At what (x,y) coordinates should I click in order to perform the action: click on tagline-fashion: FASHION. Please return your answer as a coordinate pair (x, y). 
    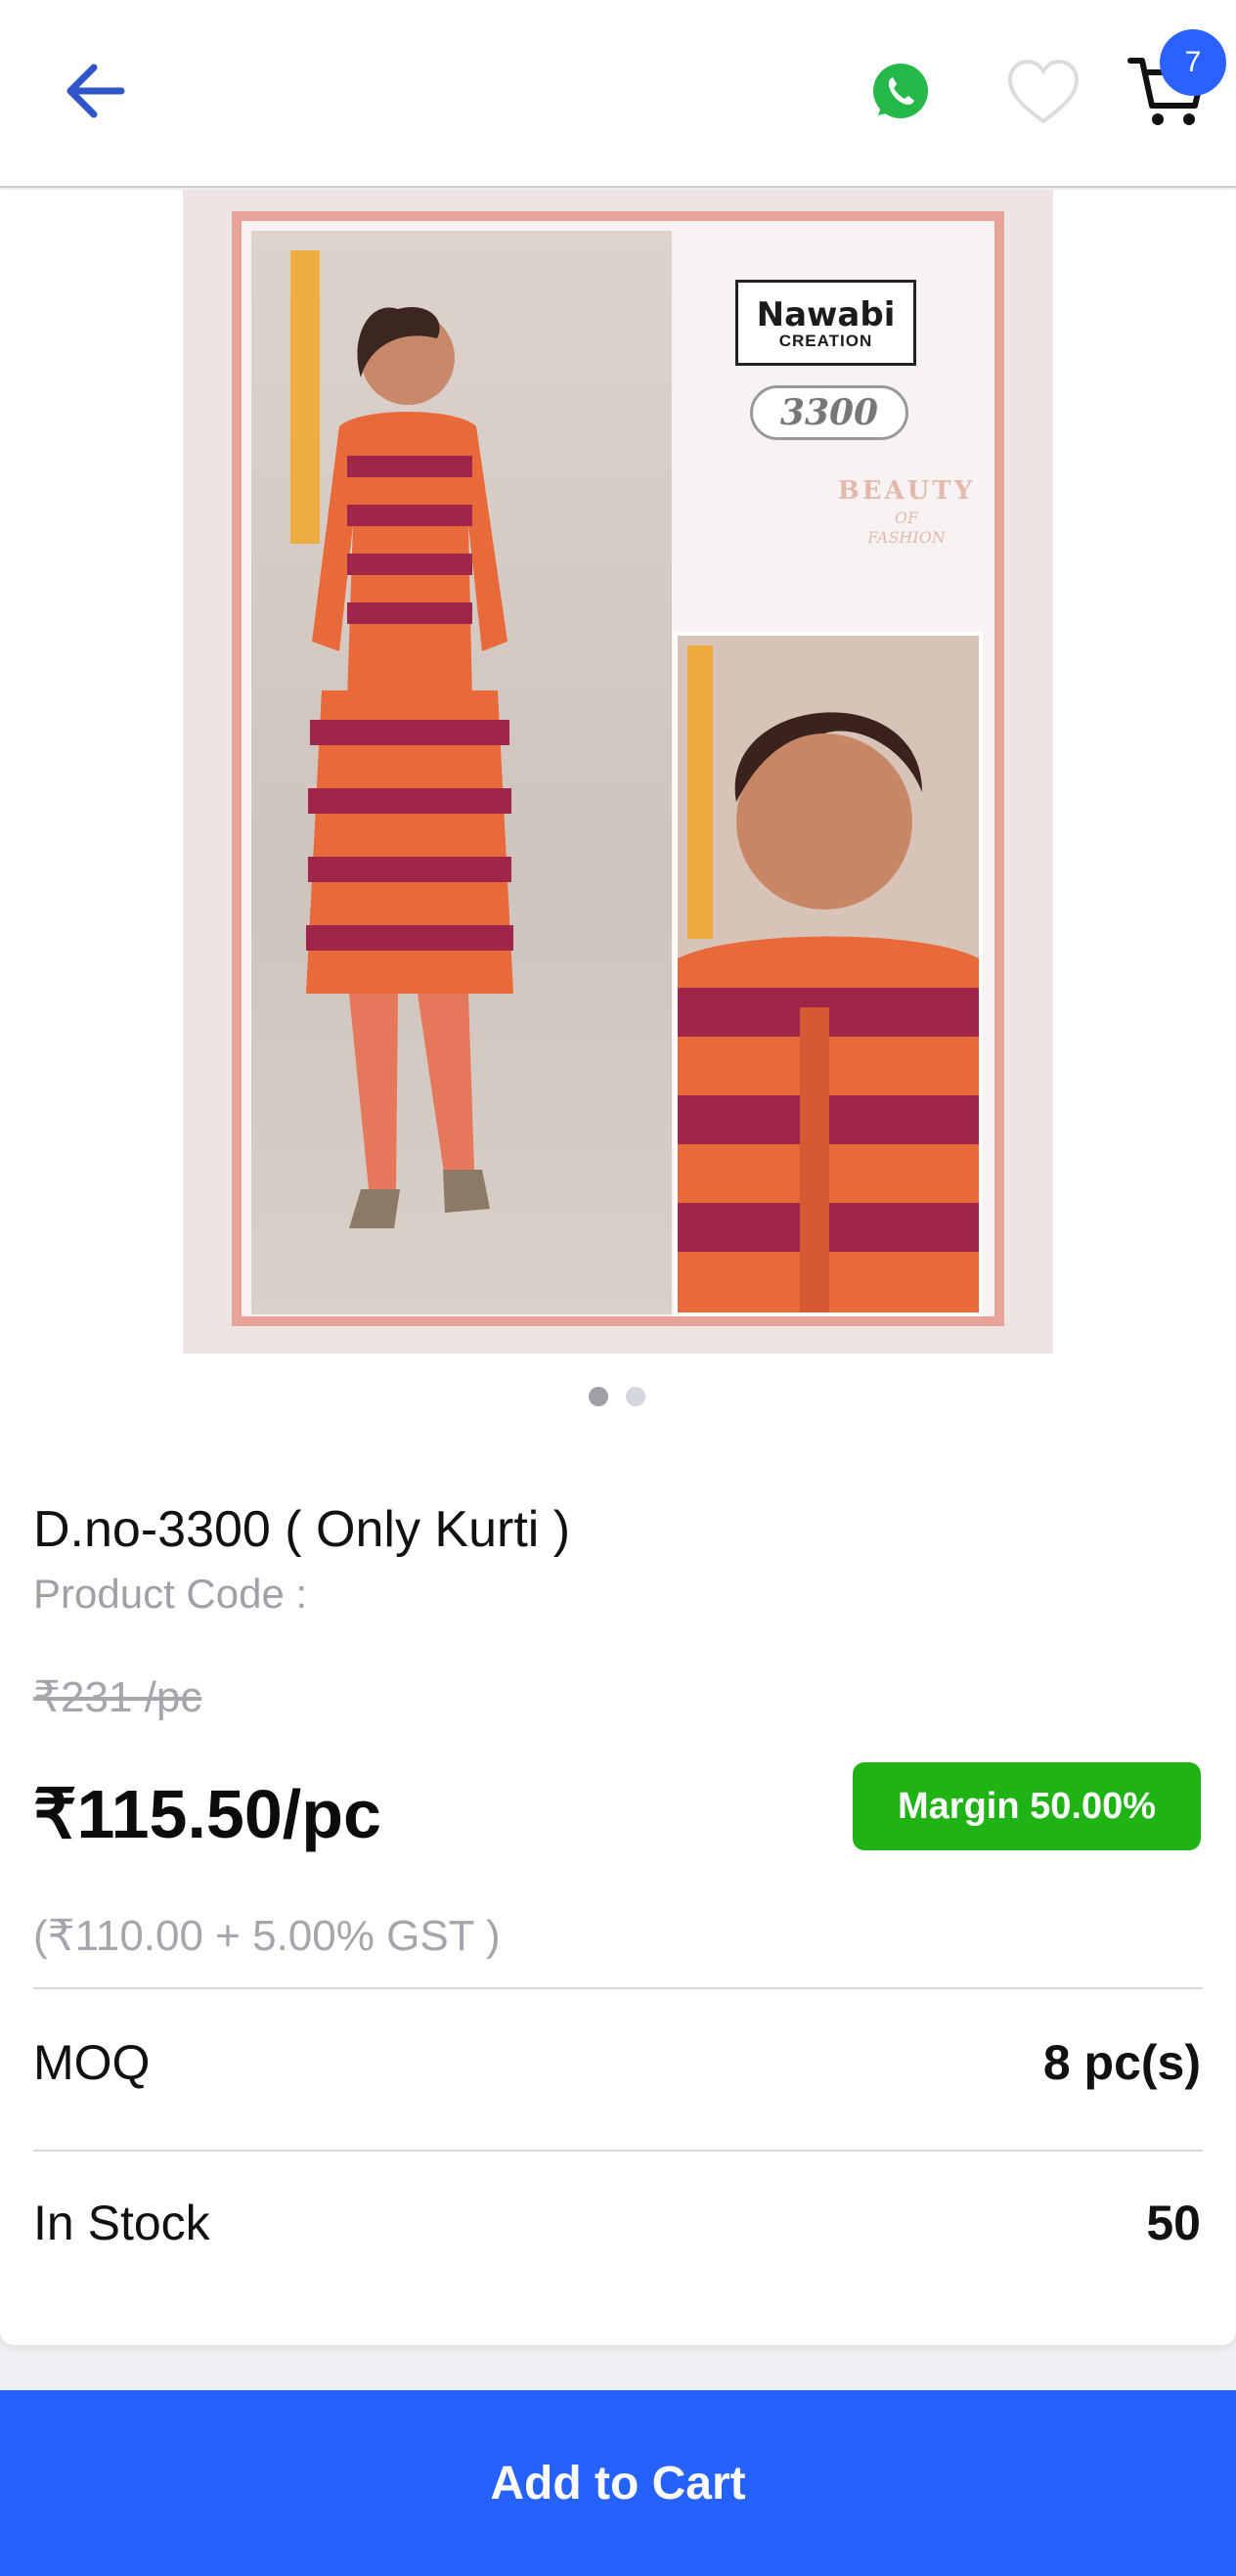
    Looking at the image, I should click on (907, 537).